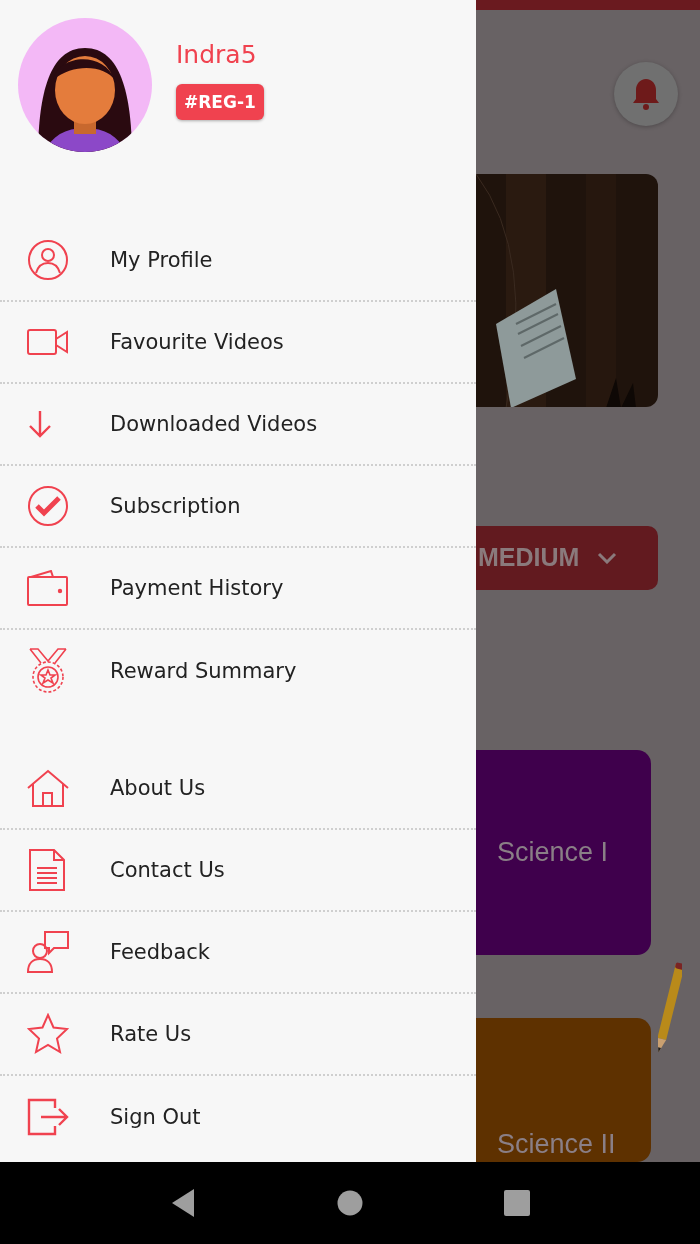 The height and width of the screenshot is (1244, 700). Describe the element at coordinates (607, 557) in the screenshot. I see `chevron-down-icon` at that location.